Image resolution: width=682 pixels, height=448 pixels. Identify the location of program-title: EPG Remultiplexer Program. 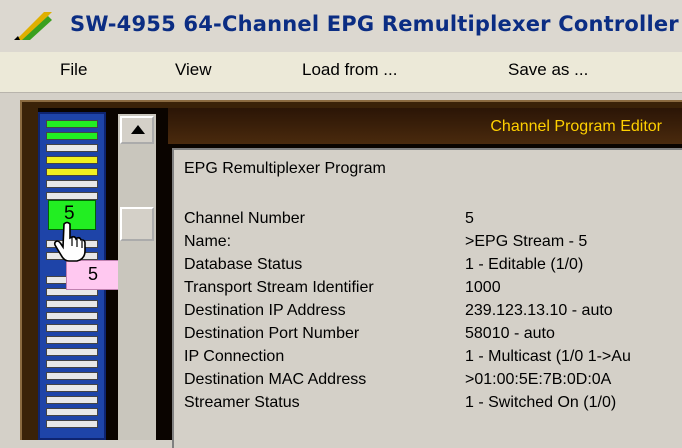
(285, 168).